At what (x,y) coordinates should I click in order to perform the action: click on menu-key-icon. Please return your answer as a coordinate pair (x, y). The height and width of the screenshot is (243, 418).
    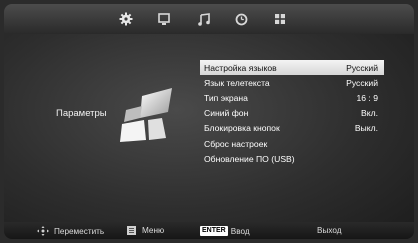
    Looking at the image, I should click on (131, 230).